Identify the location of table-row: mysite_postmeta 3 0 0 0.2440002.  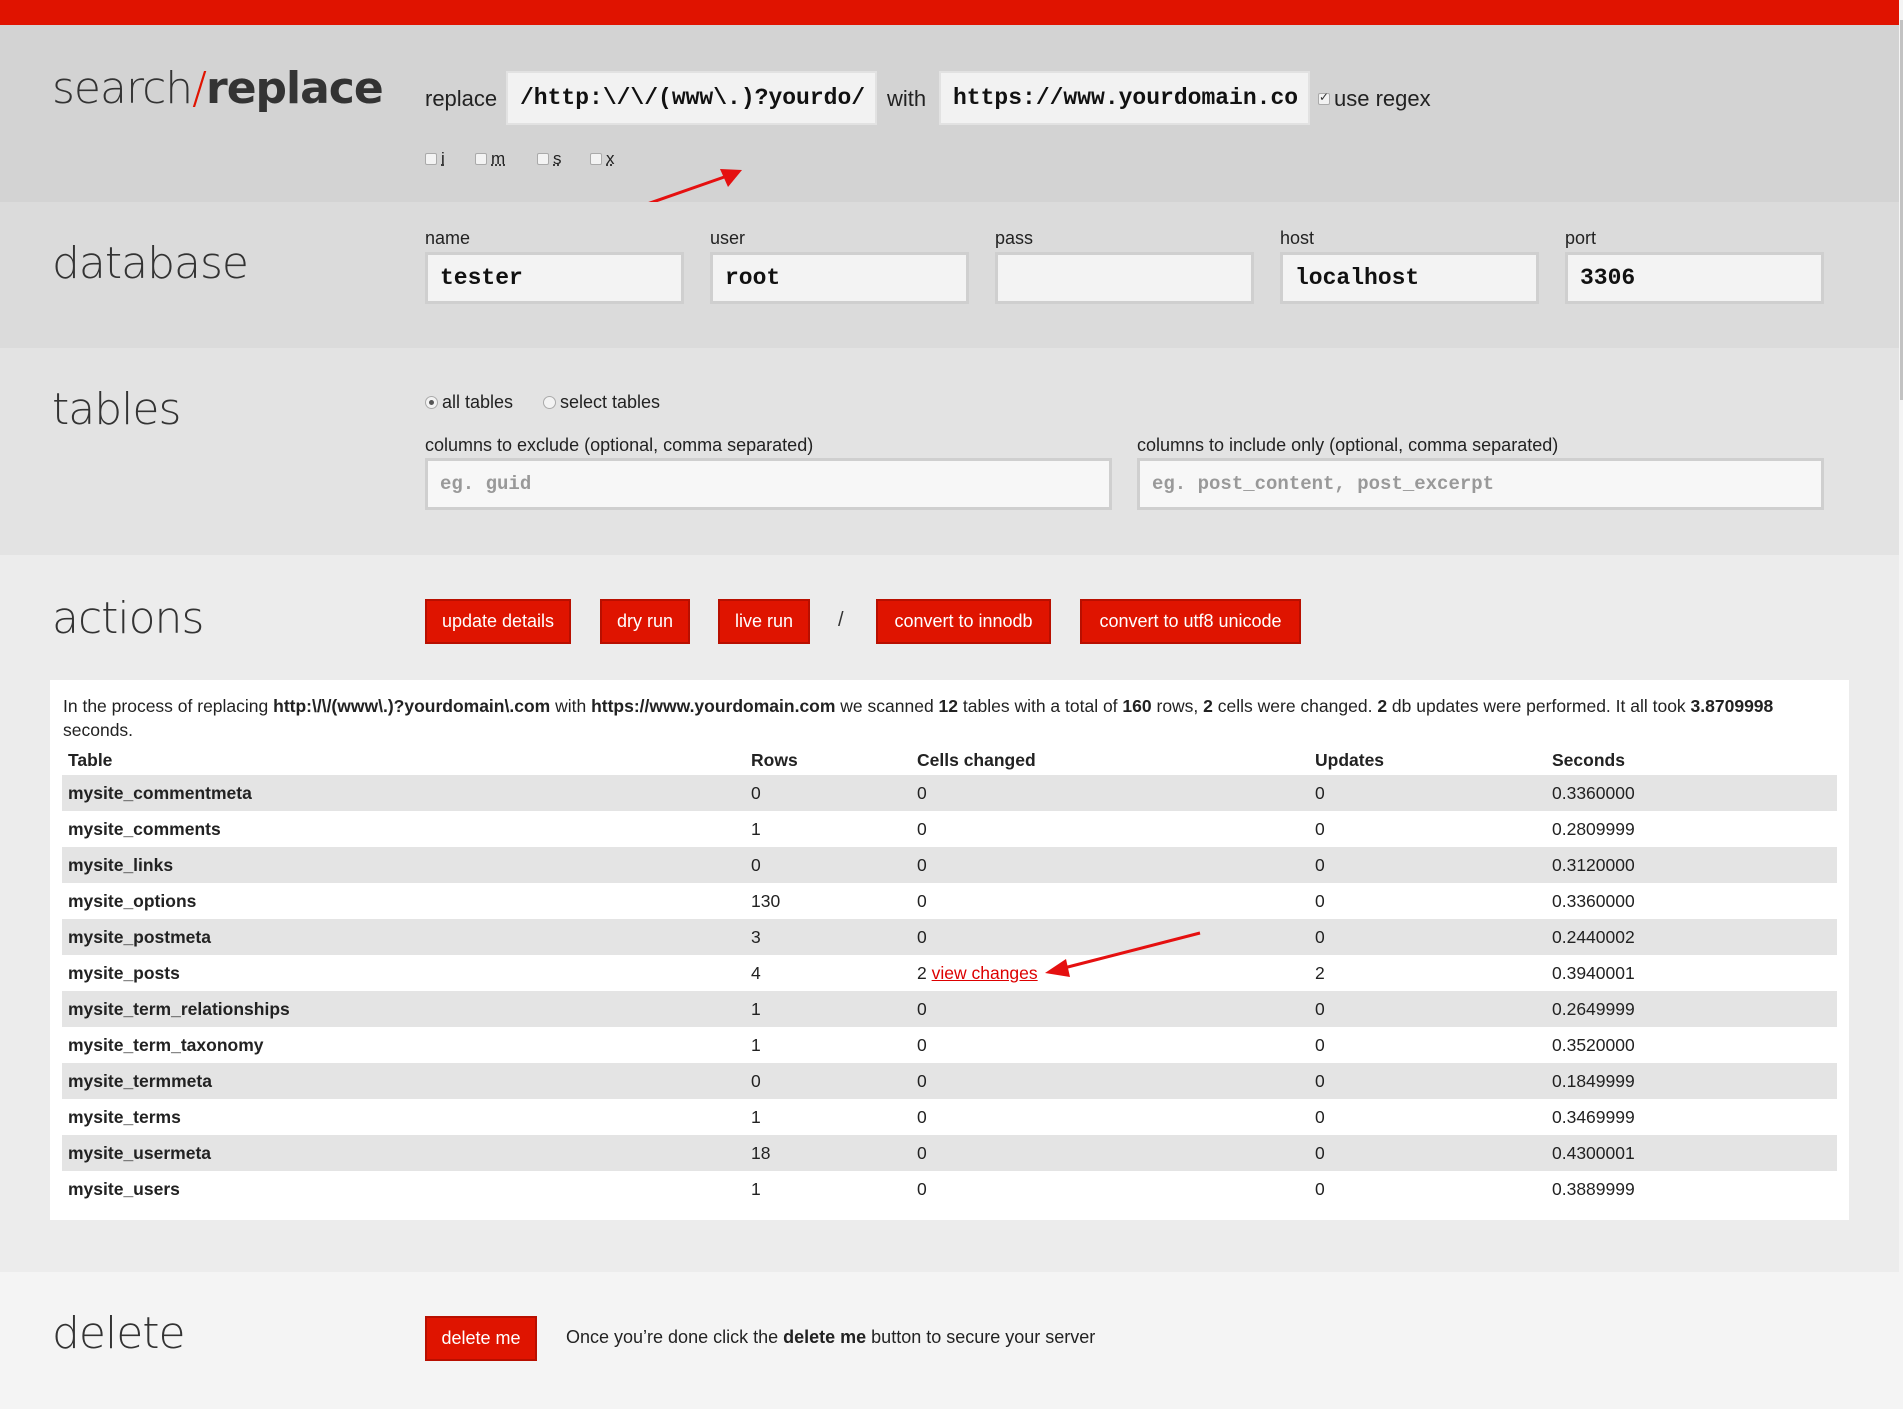
(949, 937).